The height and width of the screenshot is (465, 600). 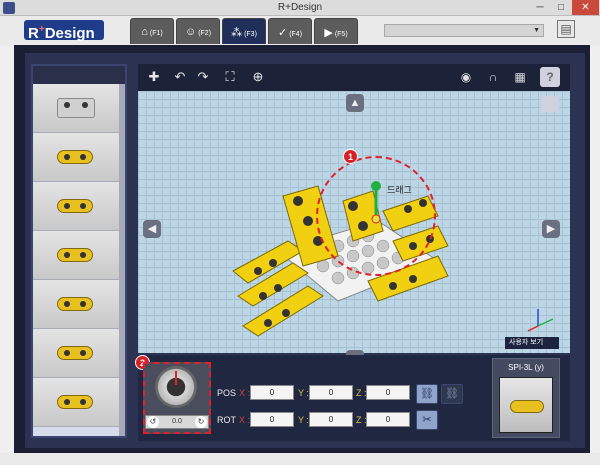 I want to click on app-logo: R+Design, so click(x=64, y=31).